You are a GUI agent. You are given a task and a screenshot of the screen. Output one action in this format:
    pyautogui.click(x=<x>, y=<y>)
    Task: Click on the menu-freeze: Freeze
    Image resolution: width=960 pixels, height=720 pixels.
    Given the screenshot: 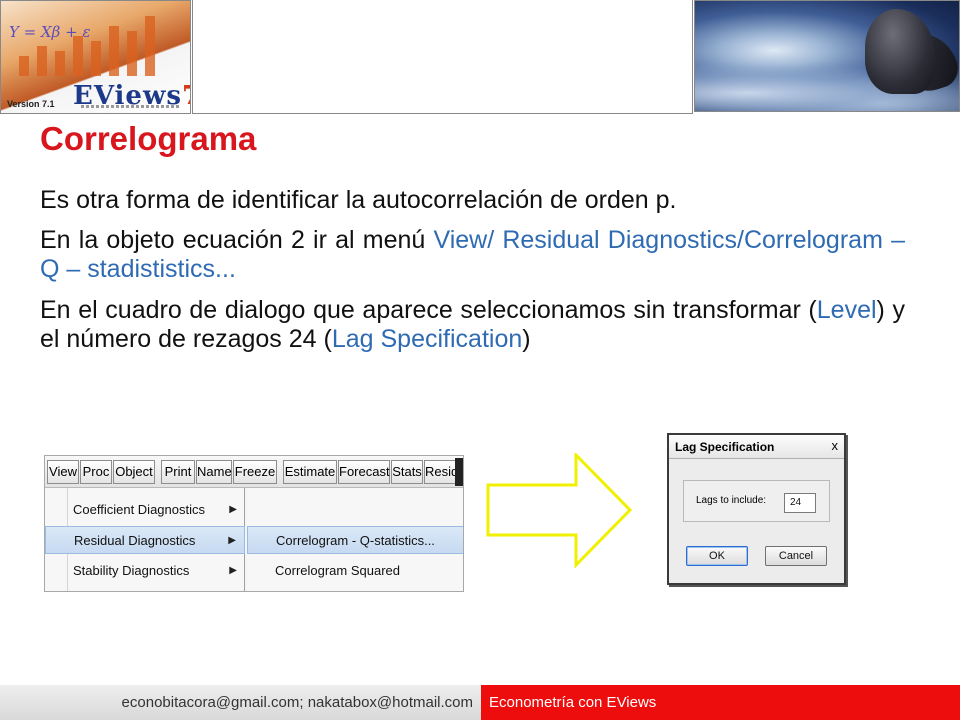 What is the action you would take?
    pyautogui.click(x=255, y=472)
    